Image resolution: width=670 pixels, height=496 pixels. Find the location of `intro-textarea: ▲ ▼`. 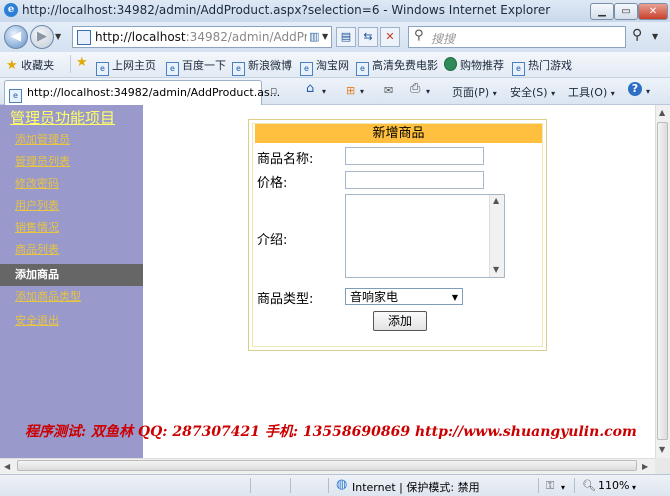

intro-textarea: ▲ ▼ is located at coordinates (425, 236).